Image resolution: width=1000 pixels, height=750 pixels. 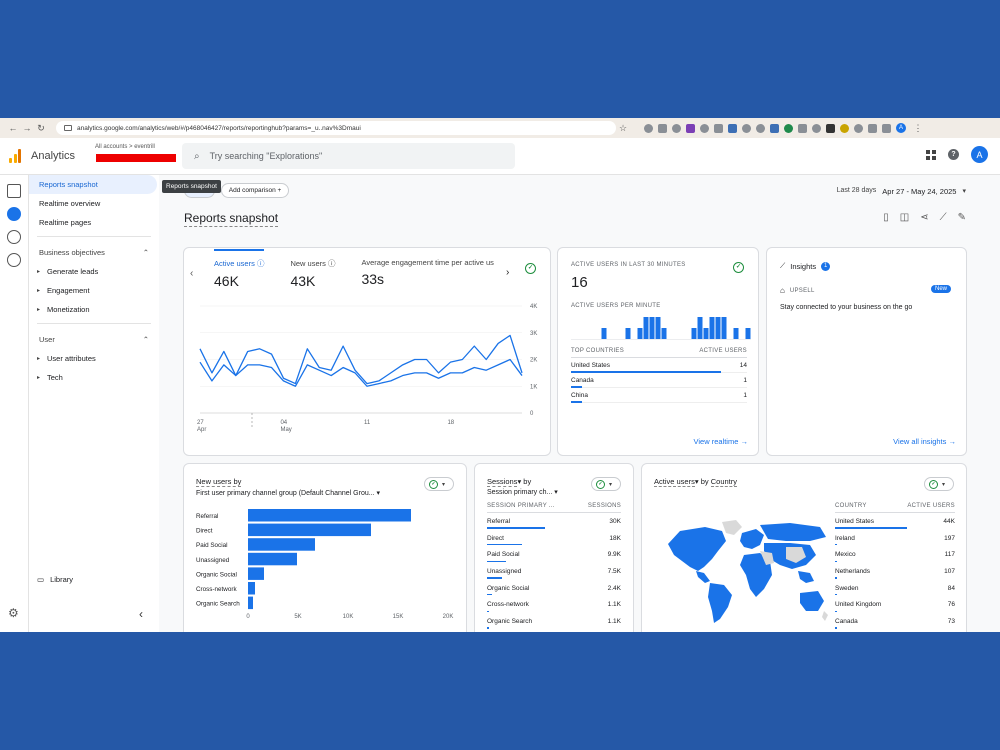 What do you see at coordinates (14, 214) in the screenshot?
I see `reports-icon` at bounding box center [14, 214].